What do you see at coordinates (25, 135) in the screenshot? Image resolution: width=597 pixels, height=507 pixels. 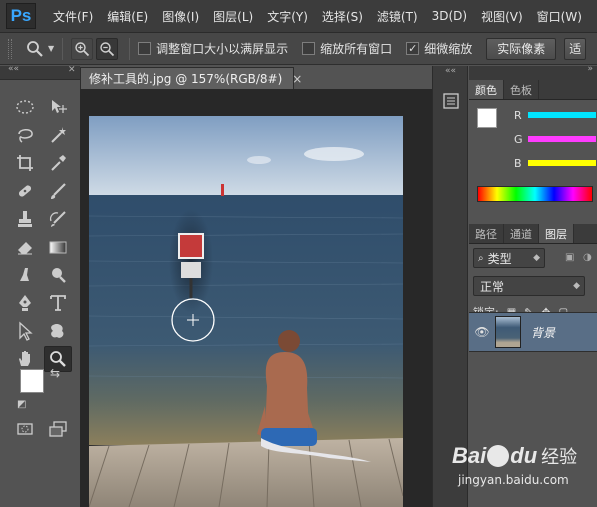 I see `lasso-tool-icon` at bounding box center [25, 135].